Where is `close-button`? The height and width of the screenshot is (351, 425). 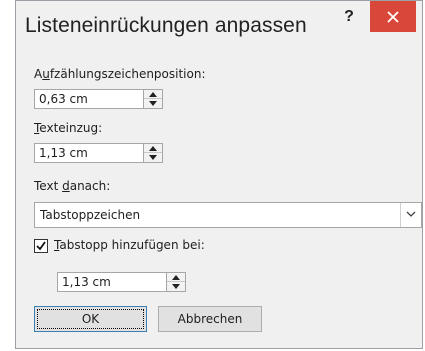 close-button is located at coordinates (393, 16).